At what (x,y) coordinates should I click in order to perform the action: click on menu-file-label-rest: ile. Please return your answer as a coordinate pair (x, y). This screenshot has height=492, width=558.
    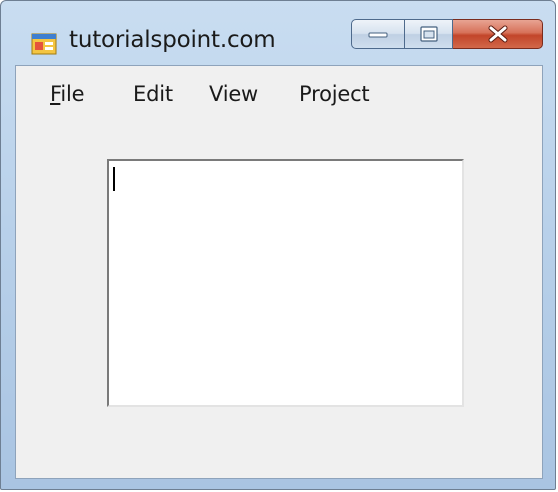
    Looking at the image, I should click on (72, 94).